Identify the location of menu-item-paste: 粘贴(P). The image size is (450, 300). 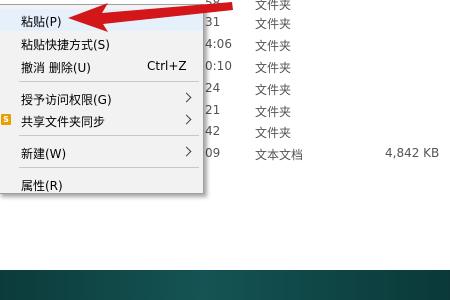
(101, 20).